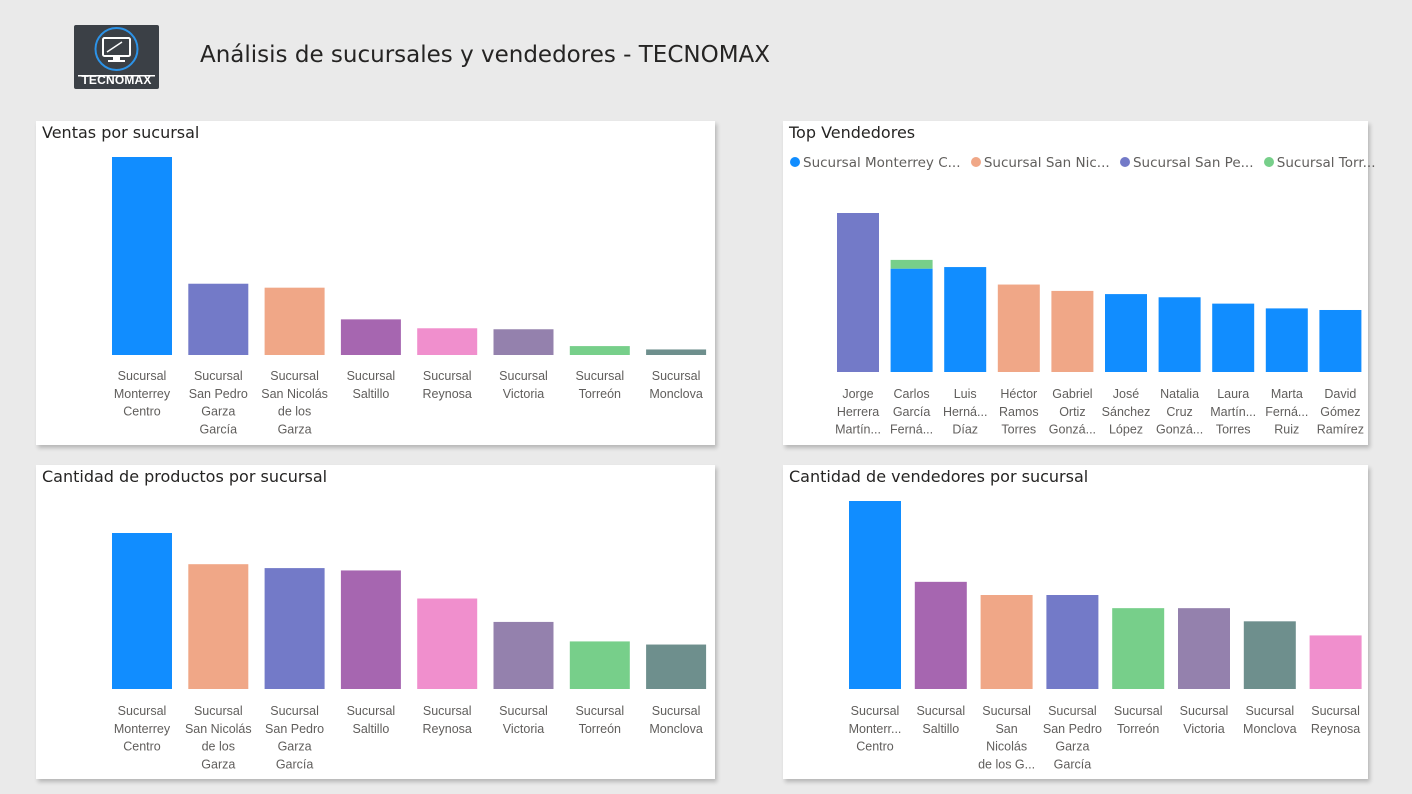  Describe the element at coordinates (1340, 412) in the screenshot. I see `x-tick-label: David Gómez Ramírez` at that location.